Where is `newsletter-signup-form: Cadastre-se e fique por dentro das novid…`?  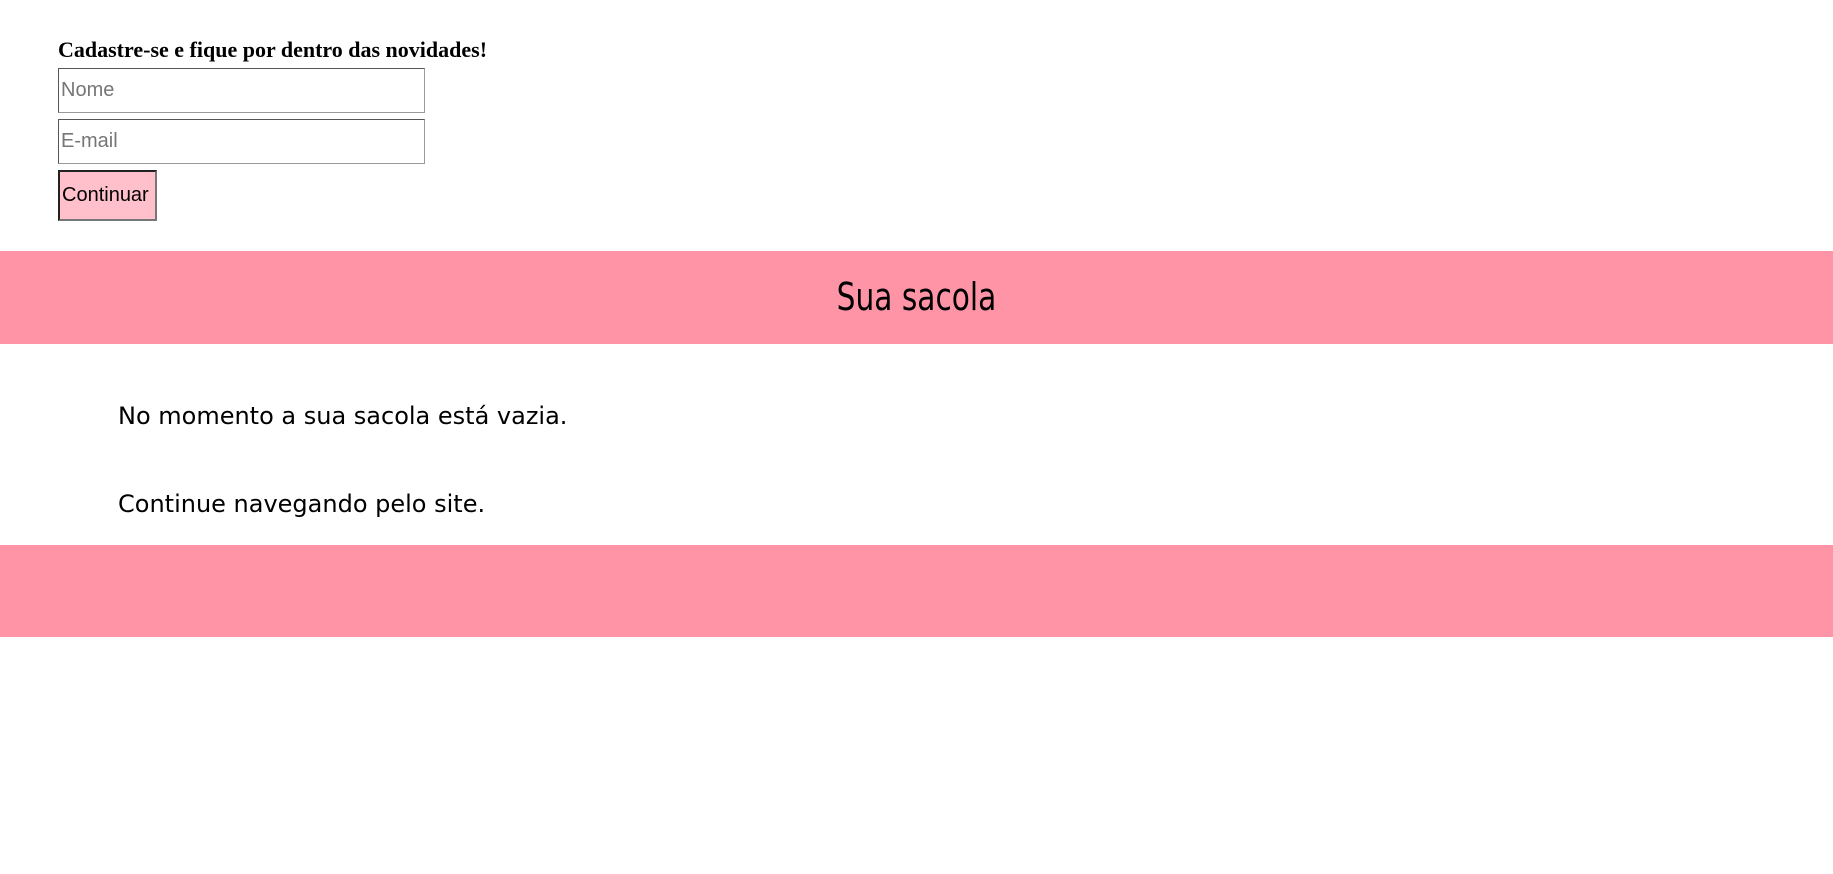 newsletter-signup-form: Cadastre-se e fique por dentro das novid… is located at coordinates (358, 128).